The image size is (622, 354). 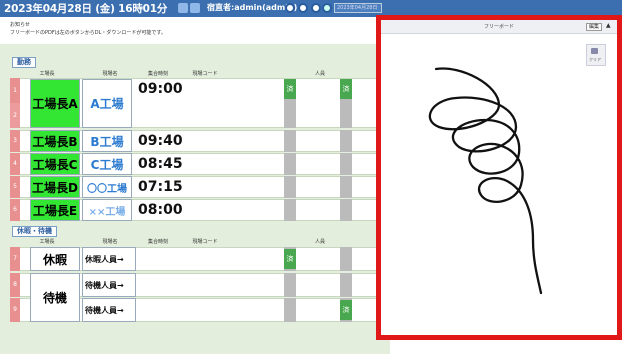 I want to click on row-number: 9, so click(x=15, y=310).